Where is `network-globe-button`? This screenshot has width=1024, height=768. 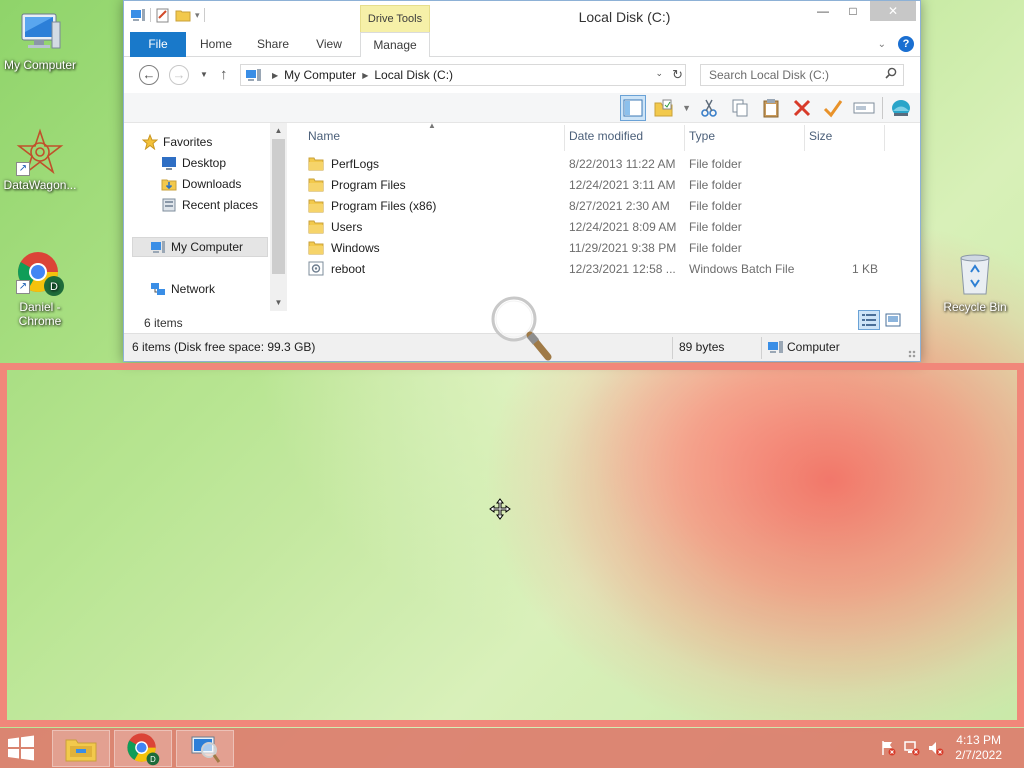 network-globe-button is located at coordinates (901, 108).